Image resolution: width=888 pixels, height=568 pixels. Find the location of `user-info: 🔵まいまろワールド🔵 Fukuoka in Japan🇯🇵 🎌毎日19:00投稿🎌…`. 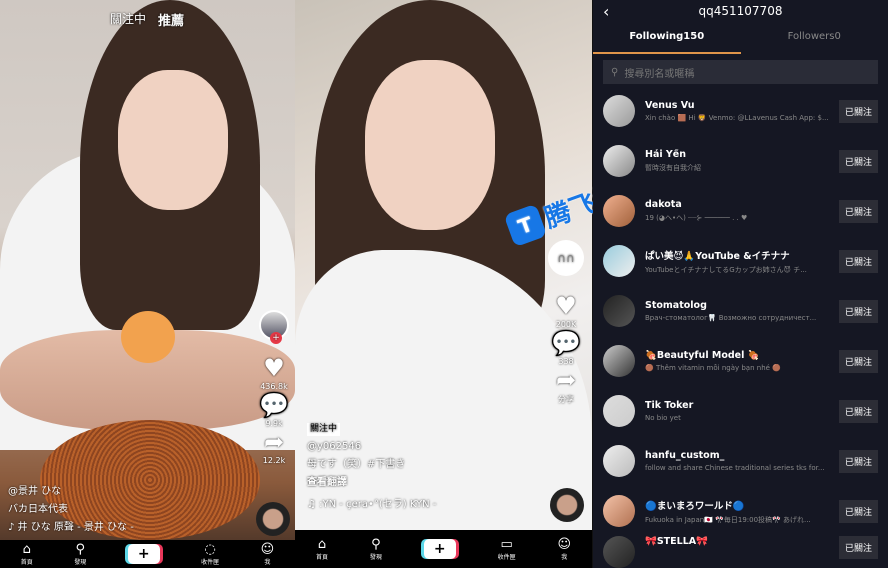

user-info: 🔵まいまろワールド🔵 Fukuoka in Japan🇯🇵 🎌毎日19:00投稿🎌… is located at coordinates (738, 511).